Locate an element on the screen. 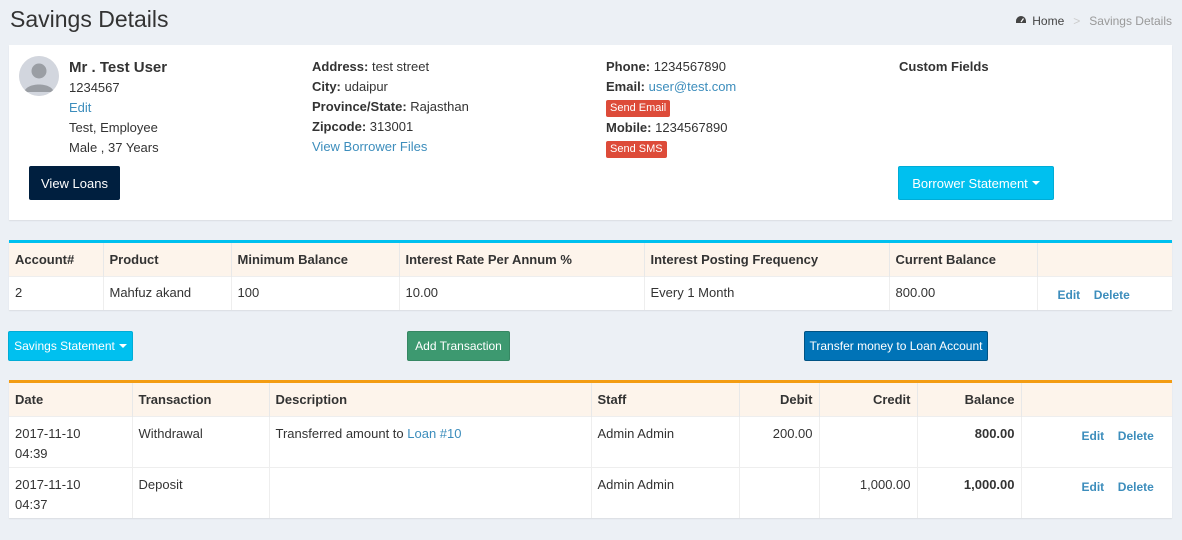 This screenshot has width=1182, height=540. send-sms-button: Send SMS is located at coordinates (636, 149).